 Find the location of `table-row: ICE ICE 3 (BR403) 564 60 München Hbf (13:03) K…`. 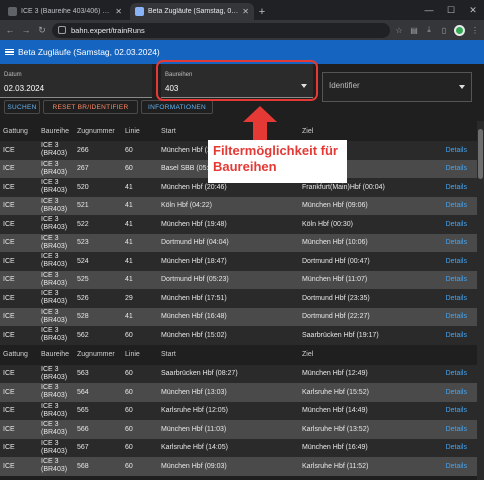

table-row: ICE ICE 3 (BR403) 564 60 München Hbf (13:03) K… is located at coordinates (238, 392).